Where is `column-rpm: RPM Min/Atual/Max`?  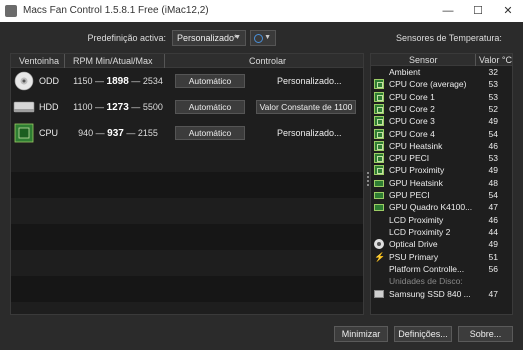
column-rpm: RPM Min/Atual/Max is located at coordinates (113, 61).